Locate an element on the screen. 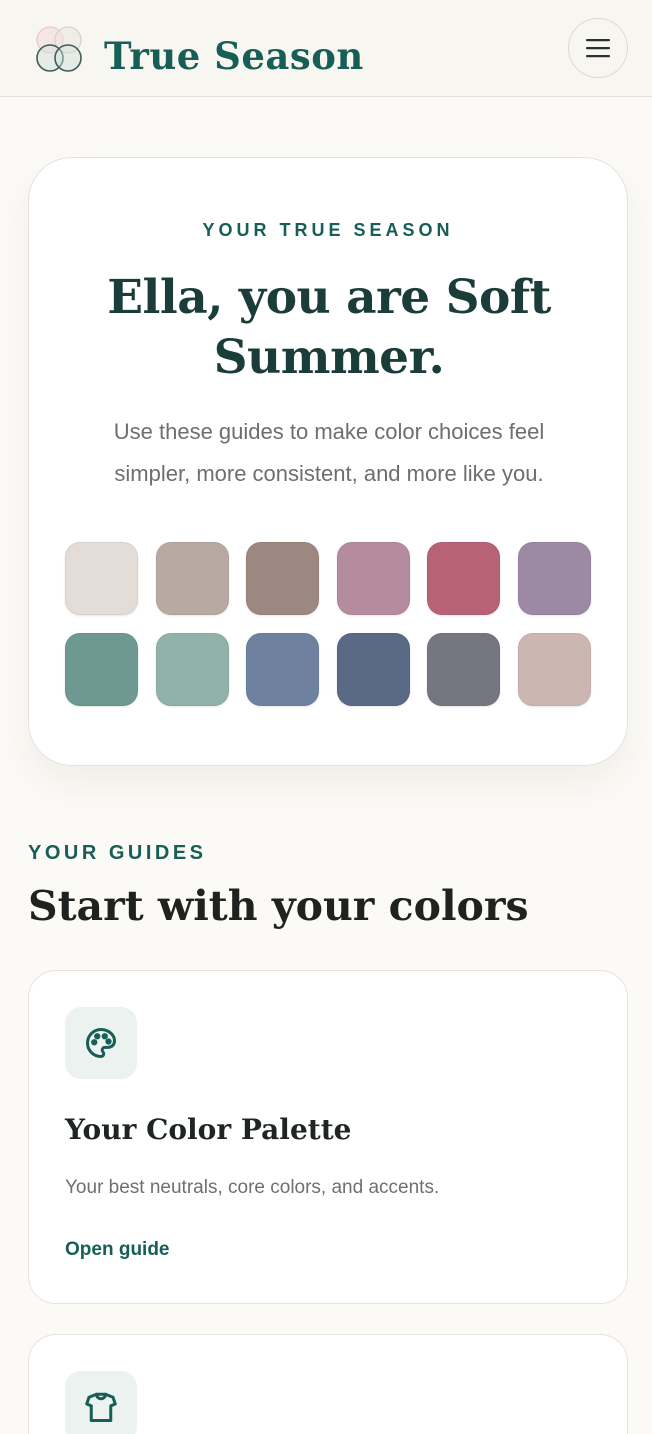 This screenshot has width=652, height=1434. palette-icon is located at coordinates (101, 1043).